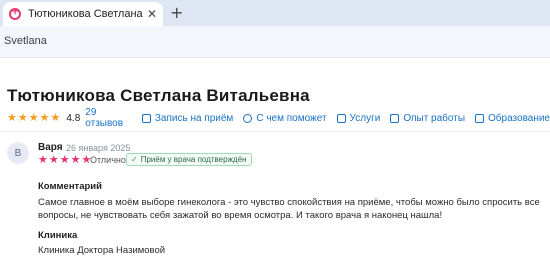 The height and width of the screenshot is (259, 550). What do you see at coordinates (15, 13) in the screenshot?
I see `favicon-icon` at bounding box center [15, 13].